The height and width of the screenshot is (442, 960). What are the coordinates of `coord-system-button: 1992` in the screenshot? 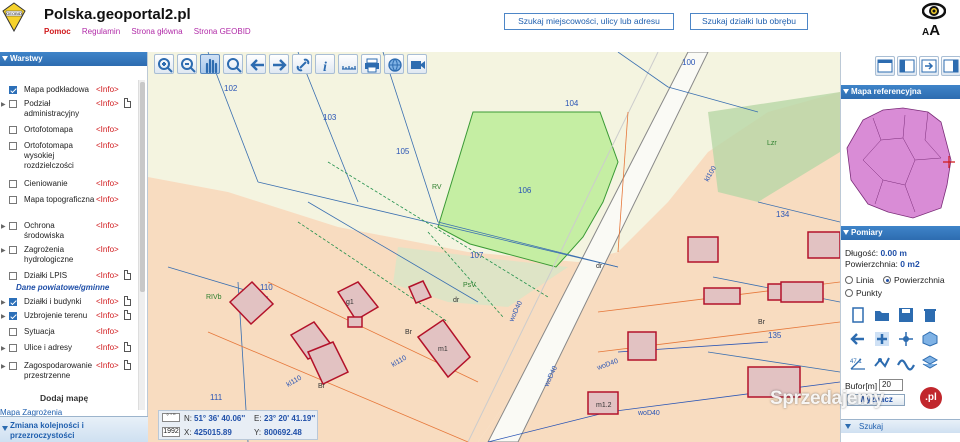 It's located at (171, 432).